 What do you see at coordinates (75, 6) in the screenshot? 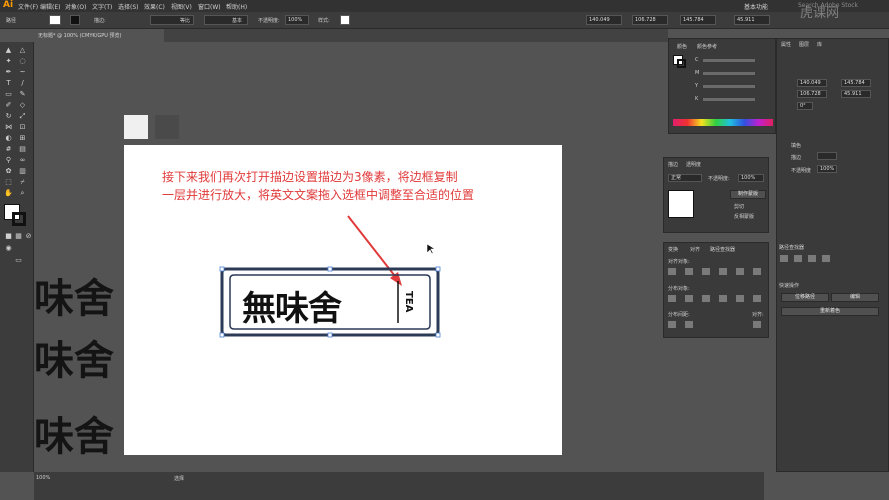
I see `menu-object: 对象(O)` at bounding box center [75, 6].